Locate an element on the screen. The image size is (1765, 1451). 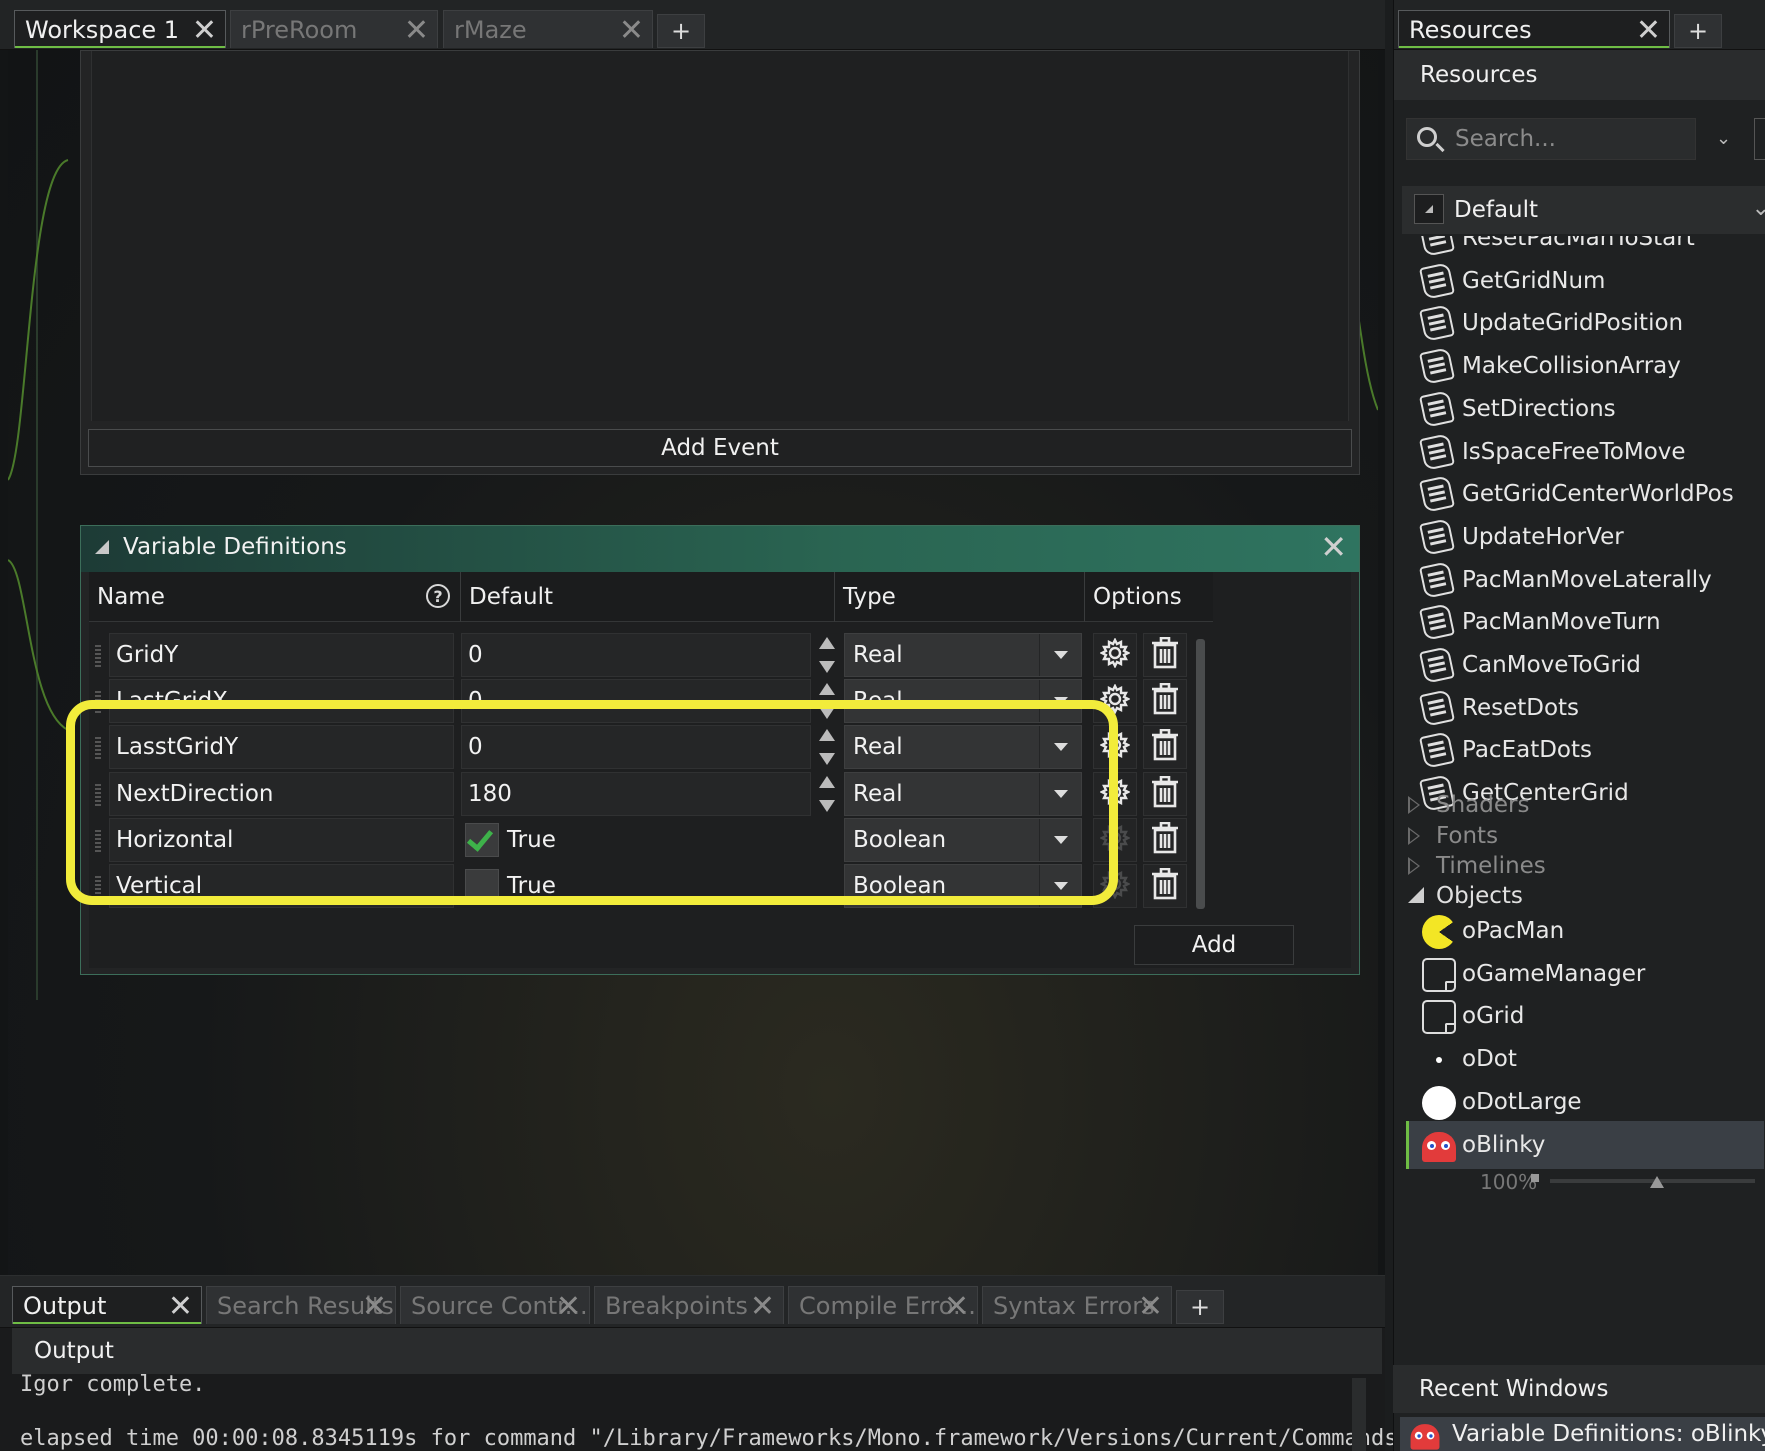
recent-windows-header: Recent Windows is located at coordinates (1579, 1389).